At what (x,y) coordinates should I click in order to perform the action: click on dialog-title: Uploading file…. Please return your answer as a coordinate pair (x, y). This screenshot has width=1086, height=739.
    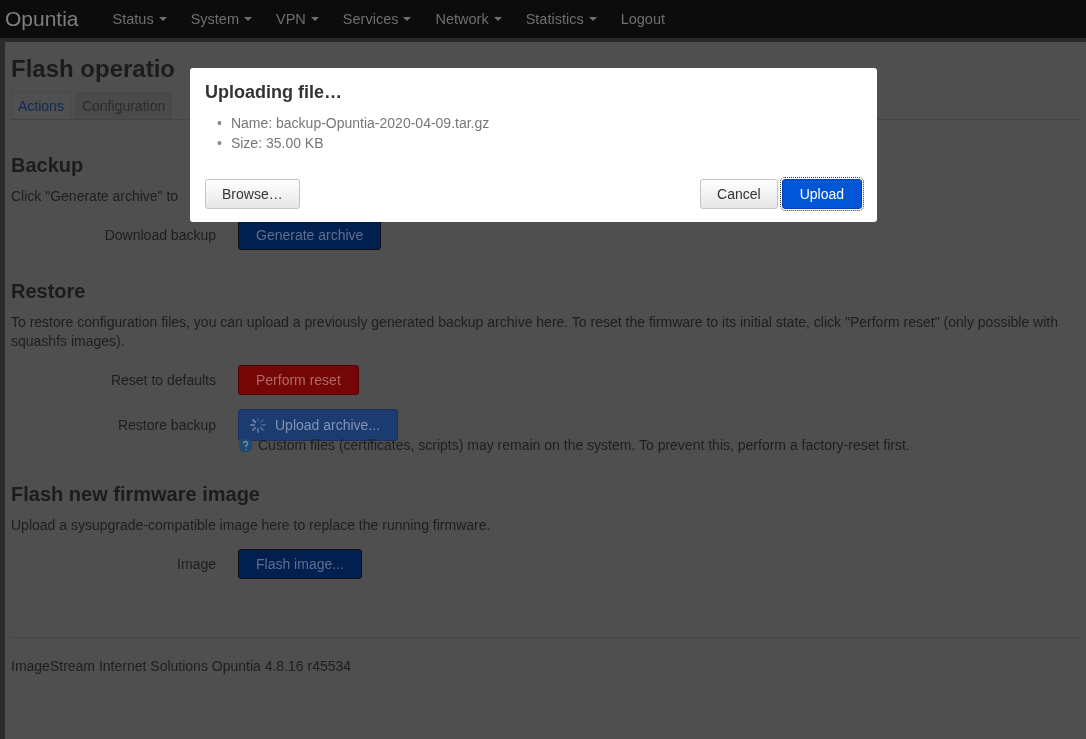
    Looking at the image, I should click on (274, 92).